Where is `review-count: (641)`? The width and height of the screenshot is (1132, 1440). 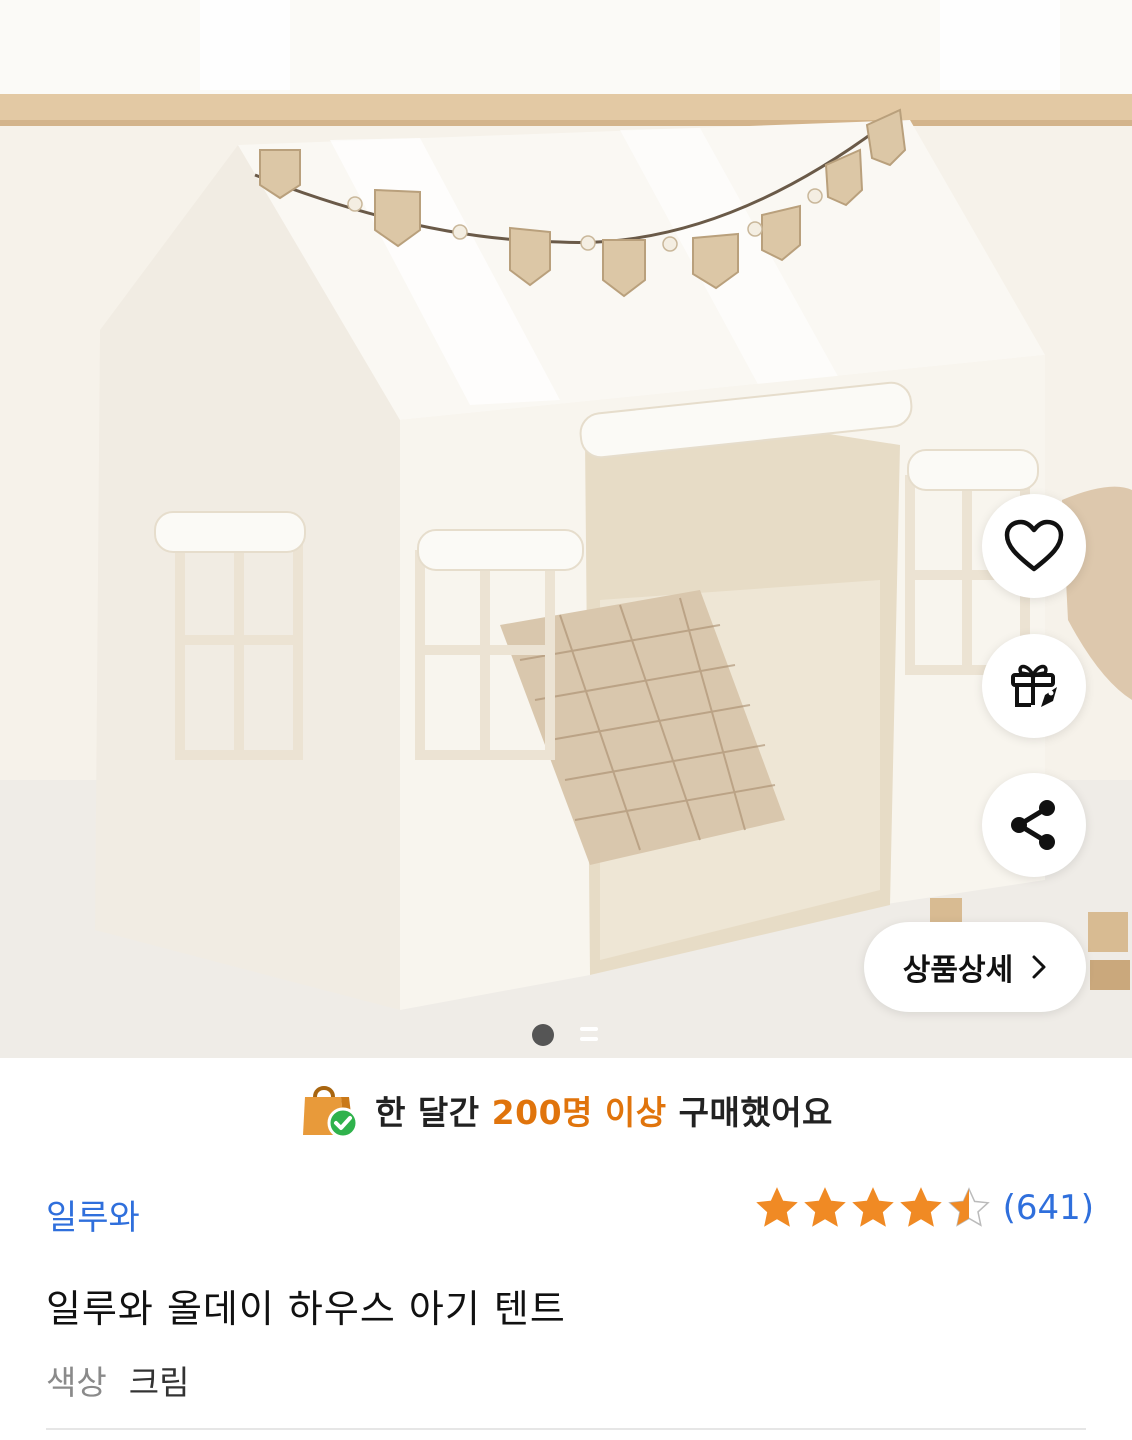 review-count: (641) is located at coordinates (1048, 1208).